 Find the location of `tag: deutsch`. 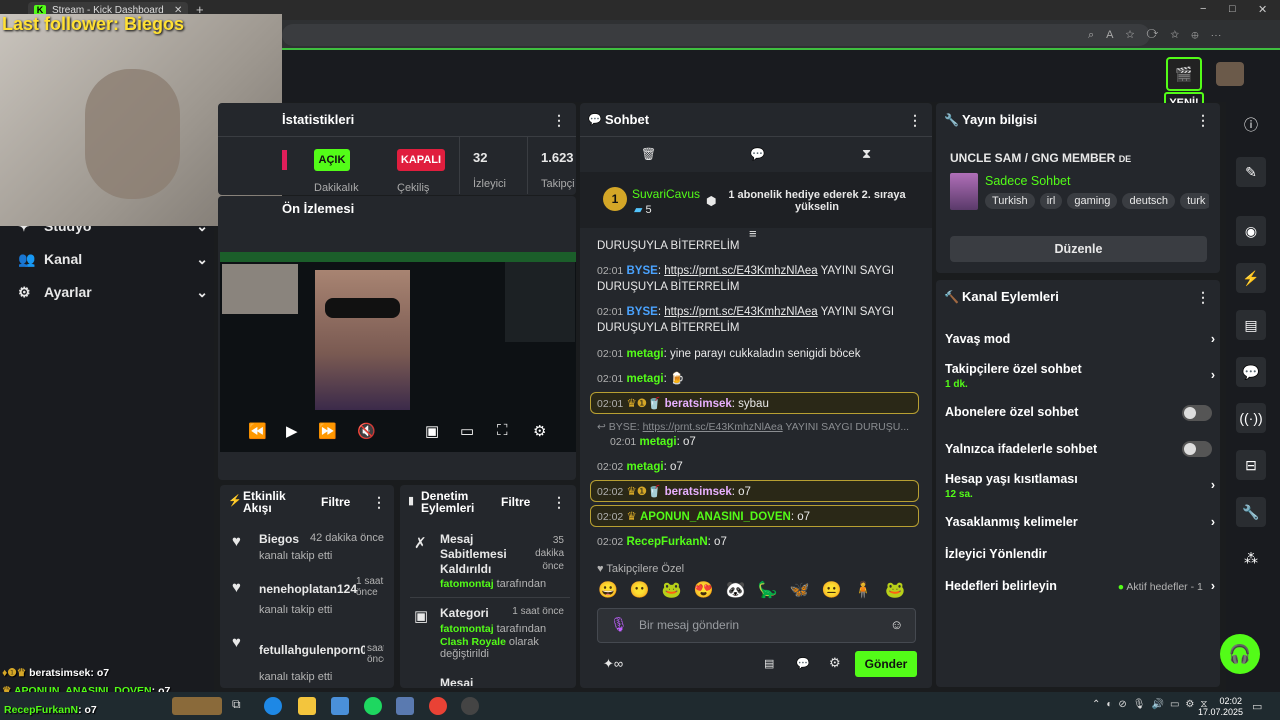

tag: deutsch is located at coordinates (1149, 201).